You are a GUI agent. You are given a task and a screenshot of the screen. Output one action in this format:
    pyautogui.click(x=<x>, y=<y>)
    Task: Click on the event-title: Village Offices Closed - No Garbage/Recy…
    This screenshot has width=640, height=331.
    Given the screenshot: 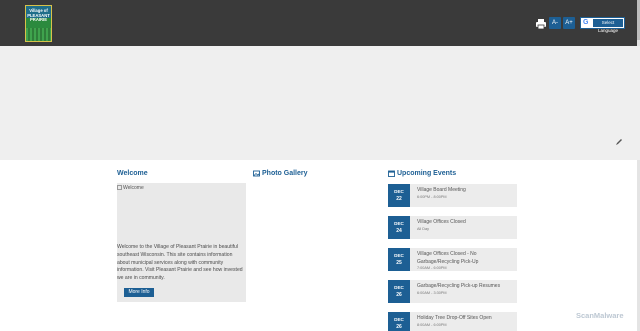 What is the action you would take?
    pyautogui.click(x=466, y=258)
    